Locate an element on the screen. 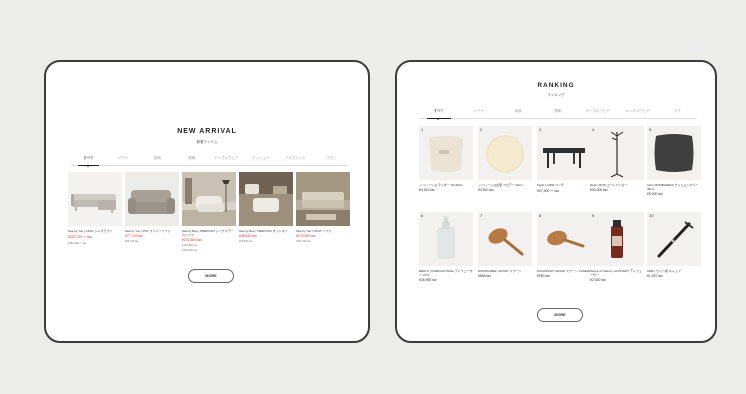 Image resolution: width=746 pixels, height=394 pixels. rank-number: 6 is located at coordinates (422, 215).